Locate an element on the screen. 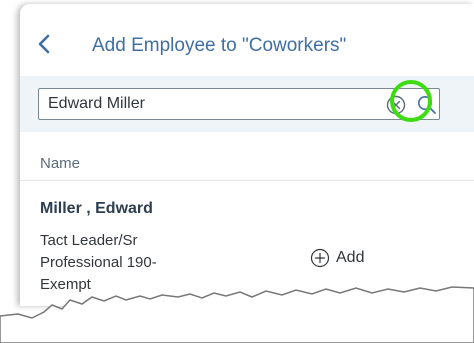  employee-title: Tact Leader/Sr Professional 190-Exempt is located at coordinates (98, 262).